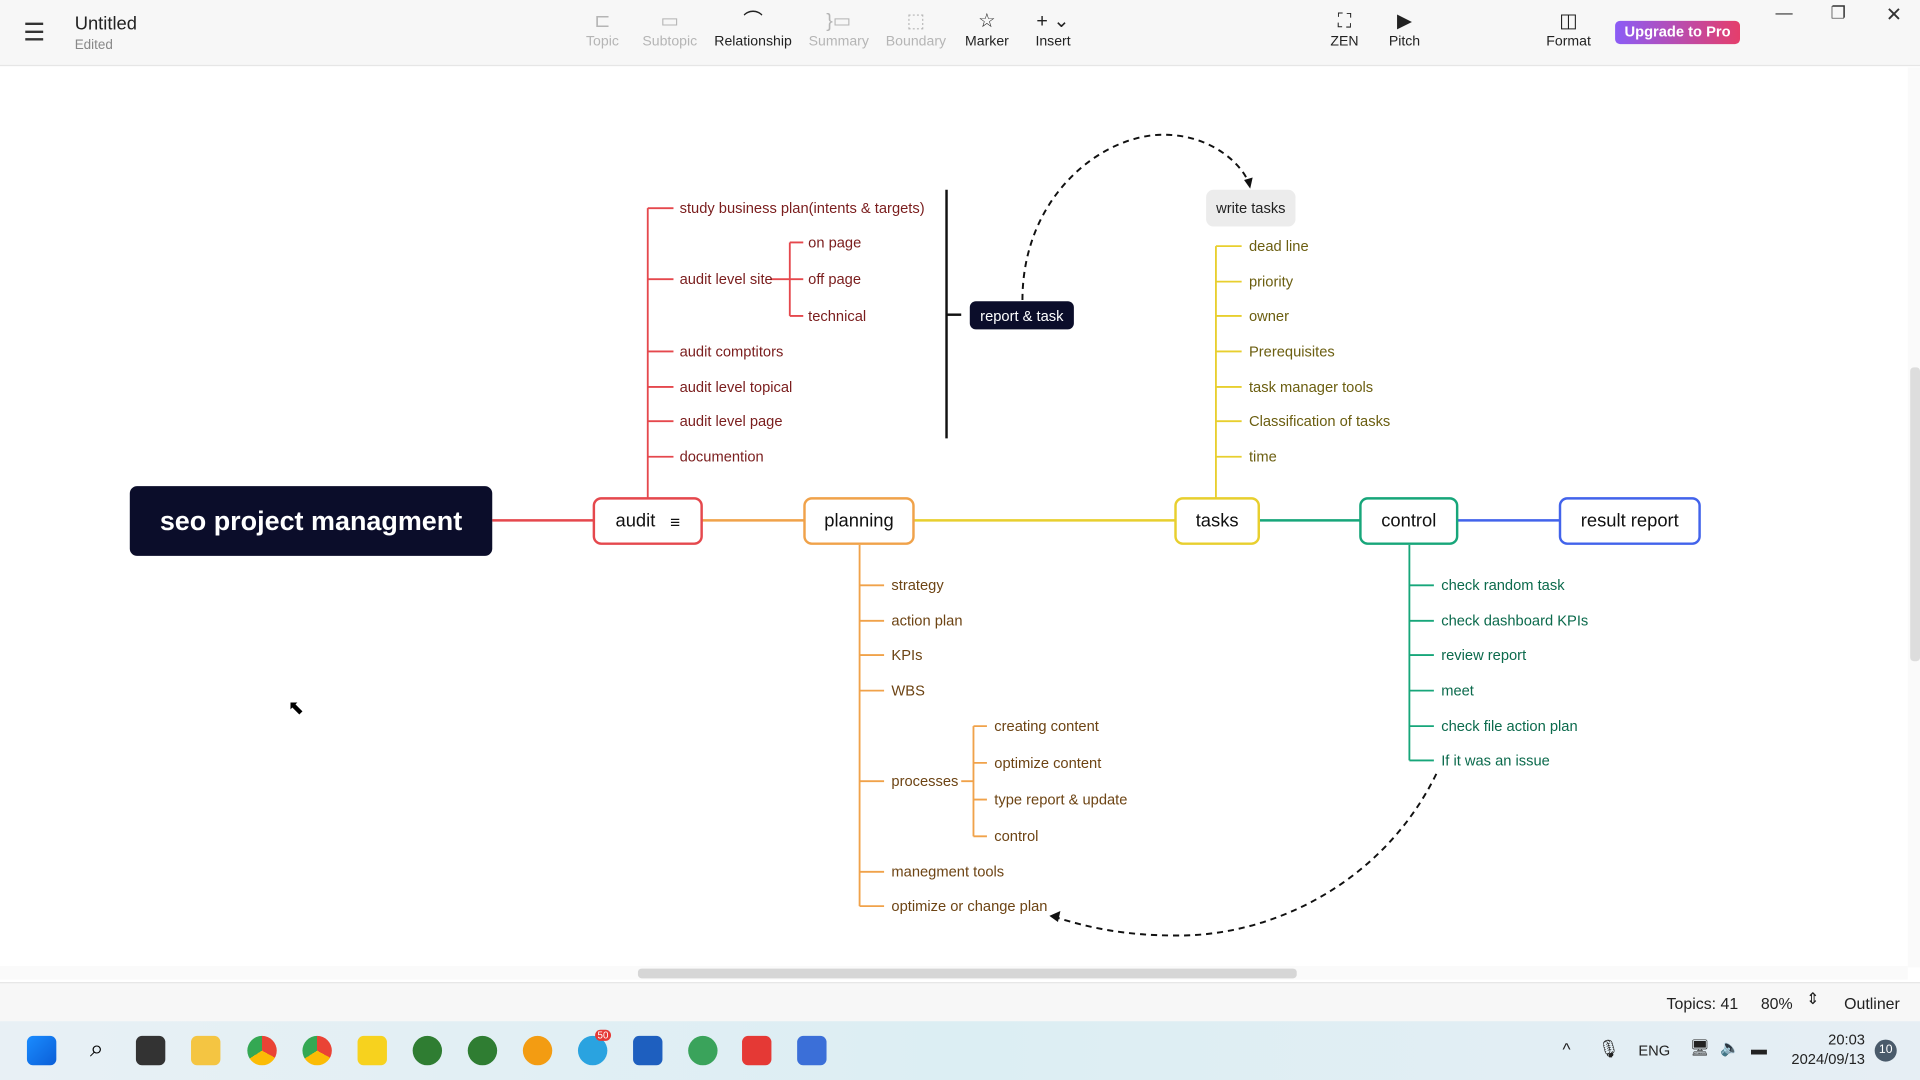 The height and width of the screenshot is (1080, 1920). I want to click on subtopic: optimize or change plan, so click(969, 906).